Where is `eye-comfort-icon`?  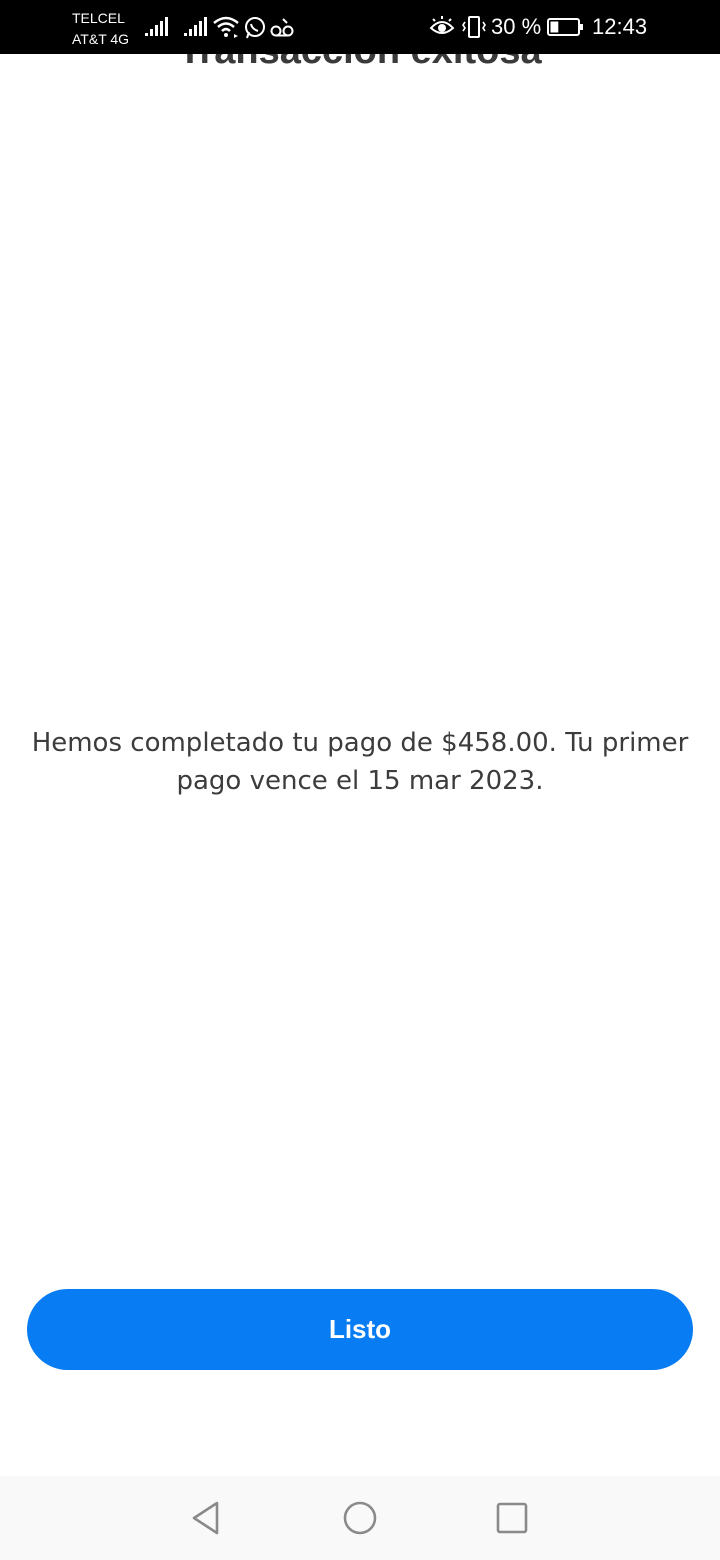 eye-comfort-icon is located at coordinates (442, 27).